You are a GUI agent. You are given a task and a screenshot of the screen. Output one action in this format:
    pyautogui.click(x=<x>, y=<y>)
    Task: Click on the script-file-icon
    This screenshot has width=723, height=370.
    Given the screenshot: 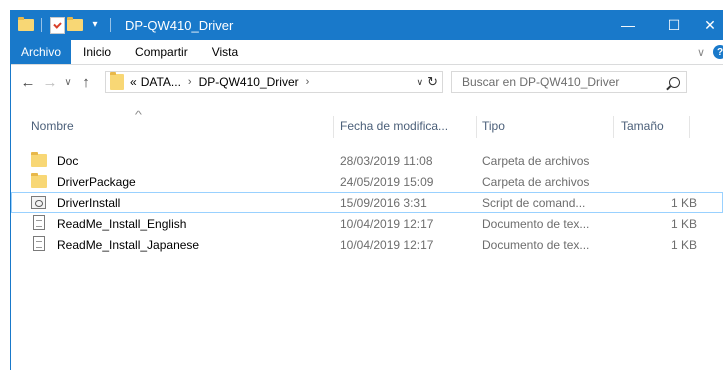 What is the action you would take?
    pyautogui.click(x=38, y=201)
    